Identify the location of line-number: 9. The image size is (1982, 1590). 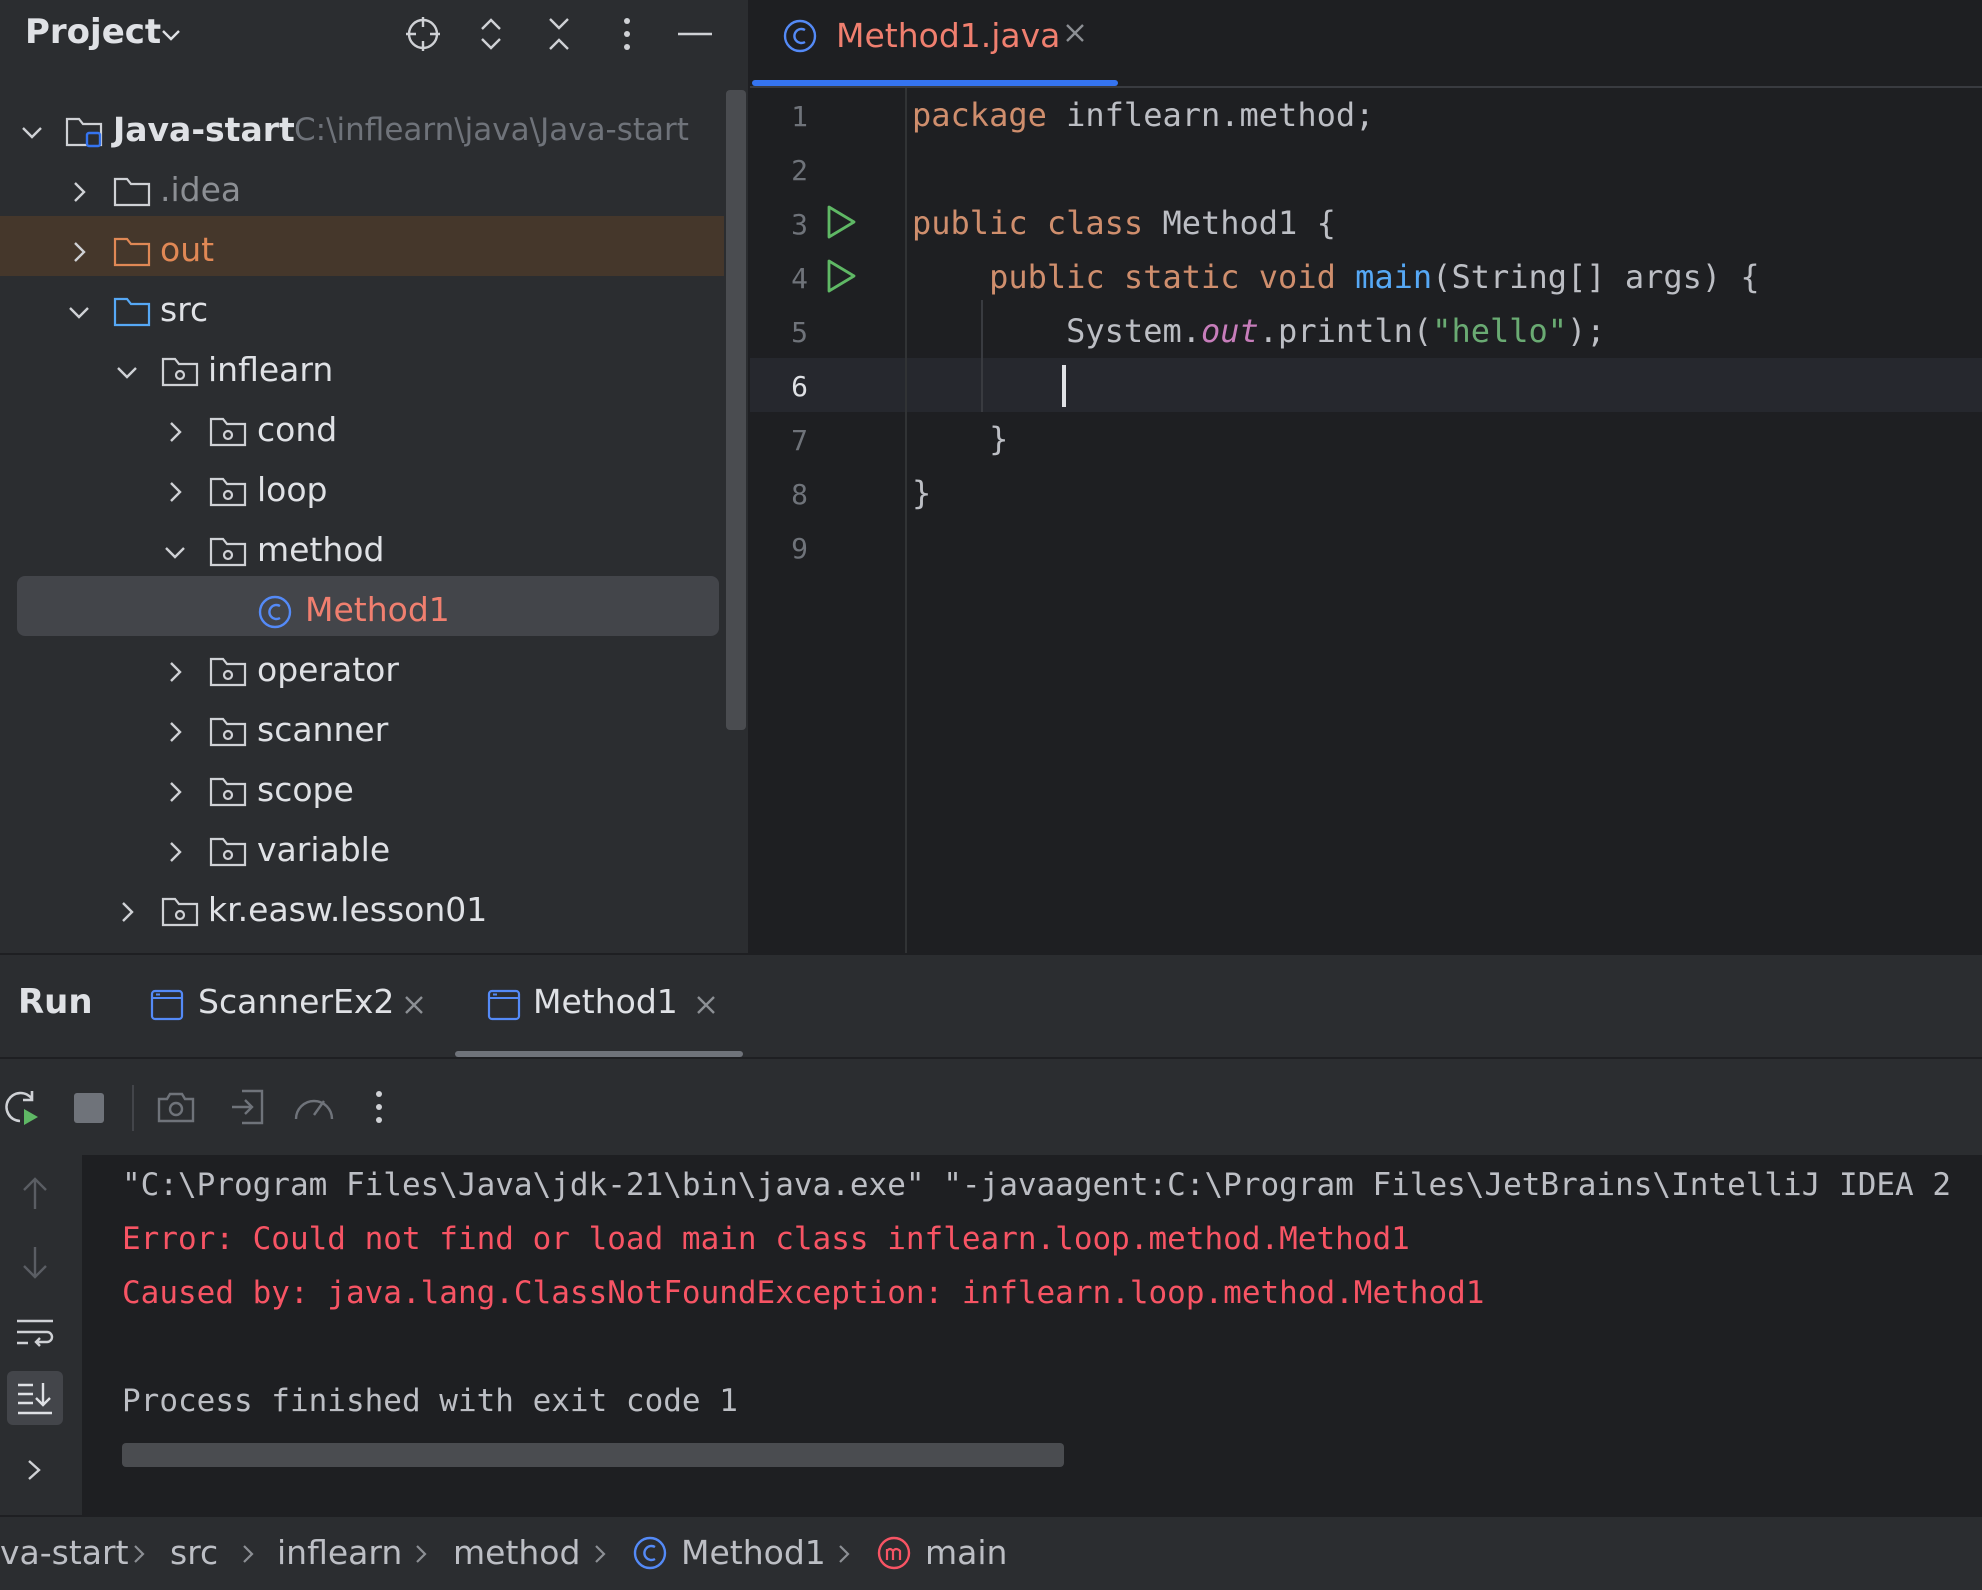
(799, 548).